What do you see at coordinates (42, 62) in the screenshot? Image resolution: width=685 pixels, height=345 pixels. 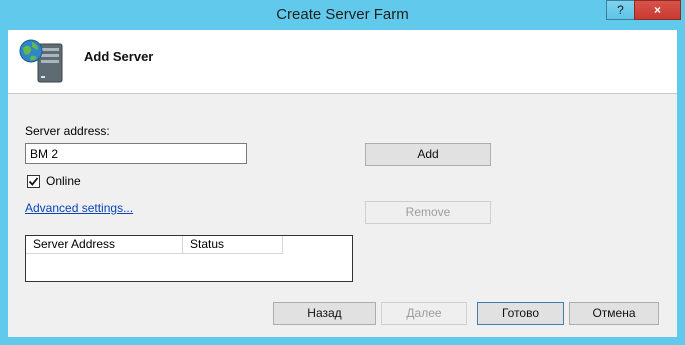 I see `server-globe-icon` at bounding box center [42, 62].